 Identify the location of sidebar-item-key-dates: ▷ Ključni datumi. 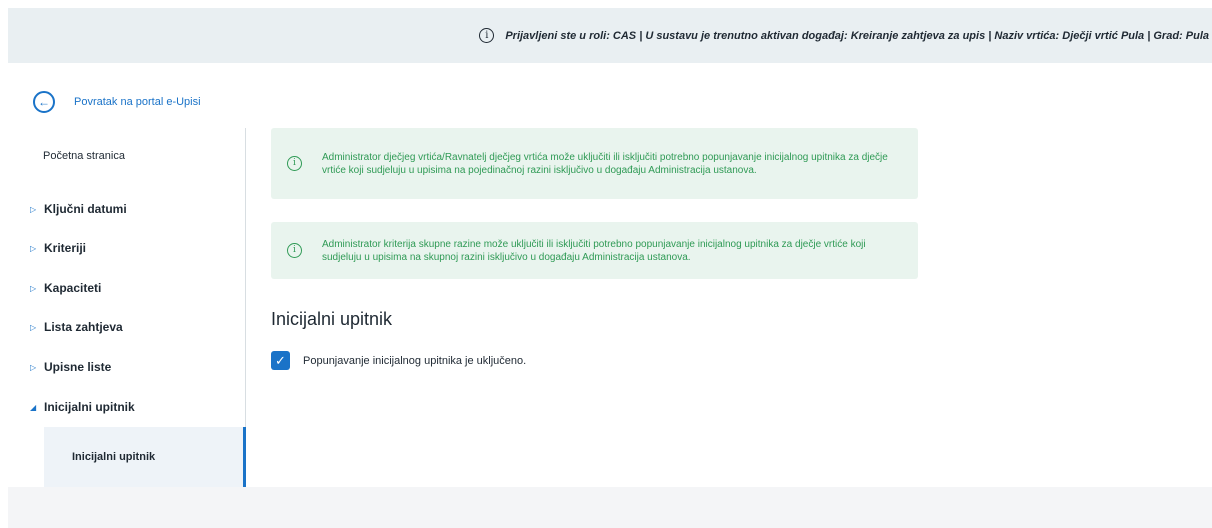
(126, 209).